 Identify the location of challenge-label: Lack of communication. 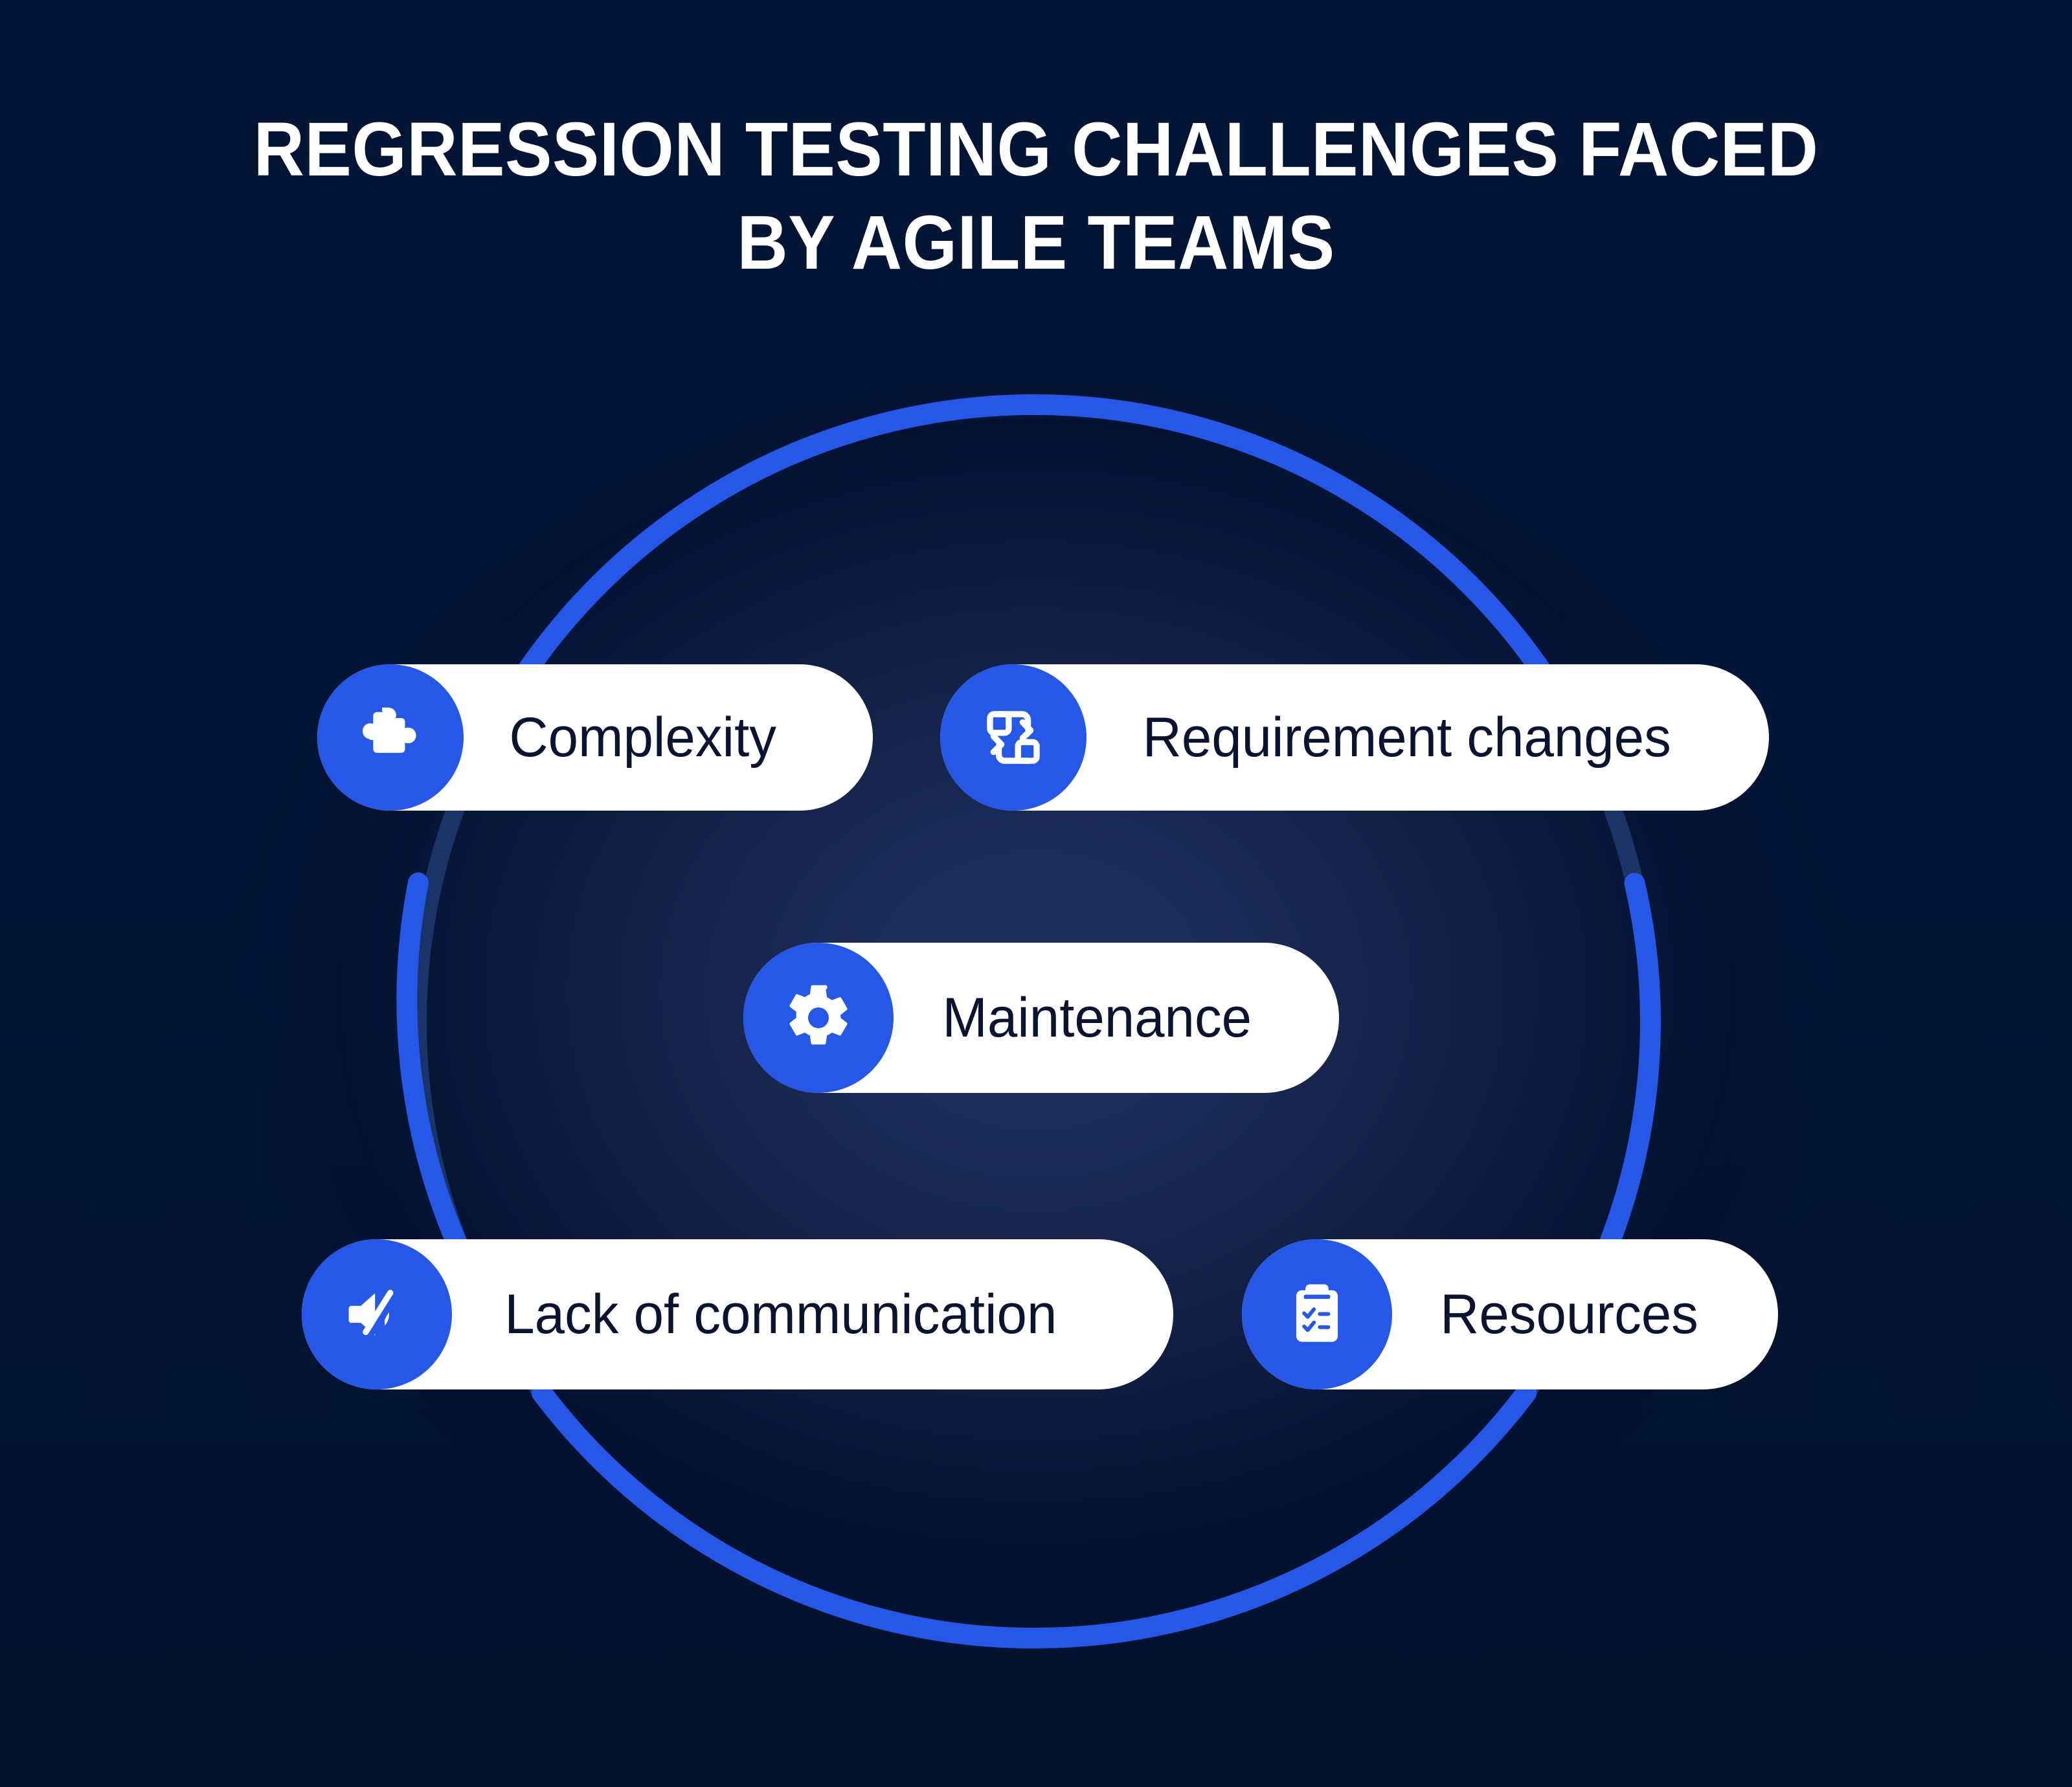
(780, 1314).